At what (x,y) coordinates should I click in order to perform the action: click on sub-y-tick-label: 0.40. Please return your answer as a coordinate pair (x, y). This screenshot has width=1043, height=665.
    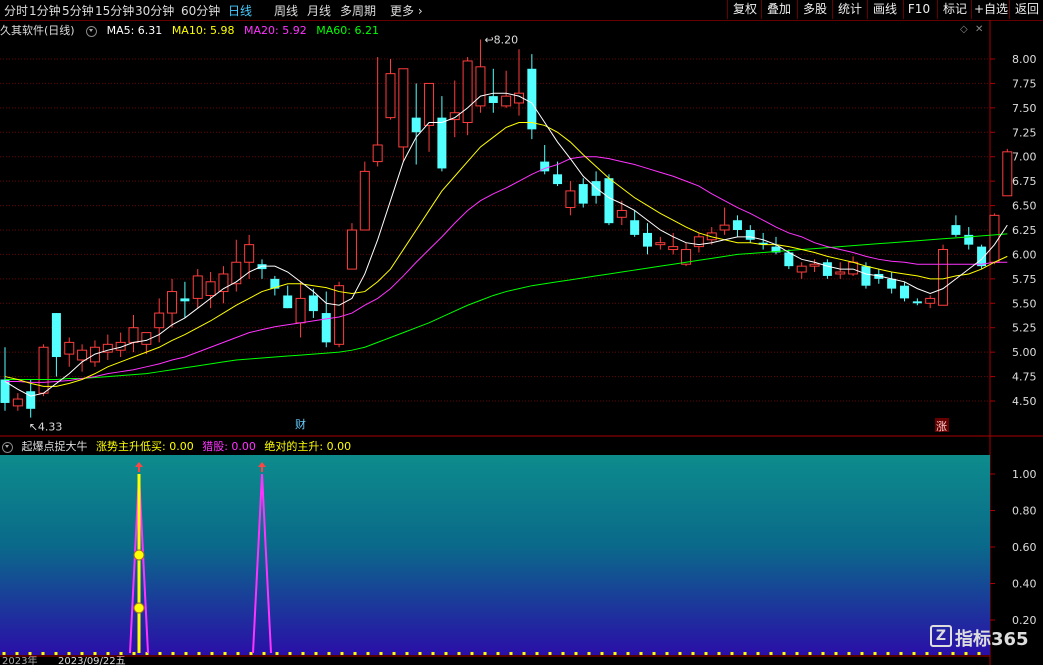
    Looking at the image, I should click on (1024, 584).